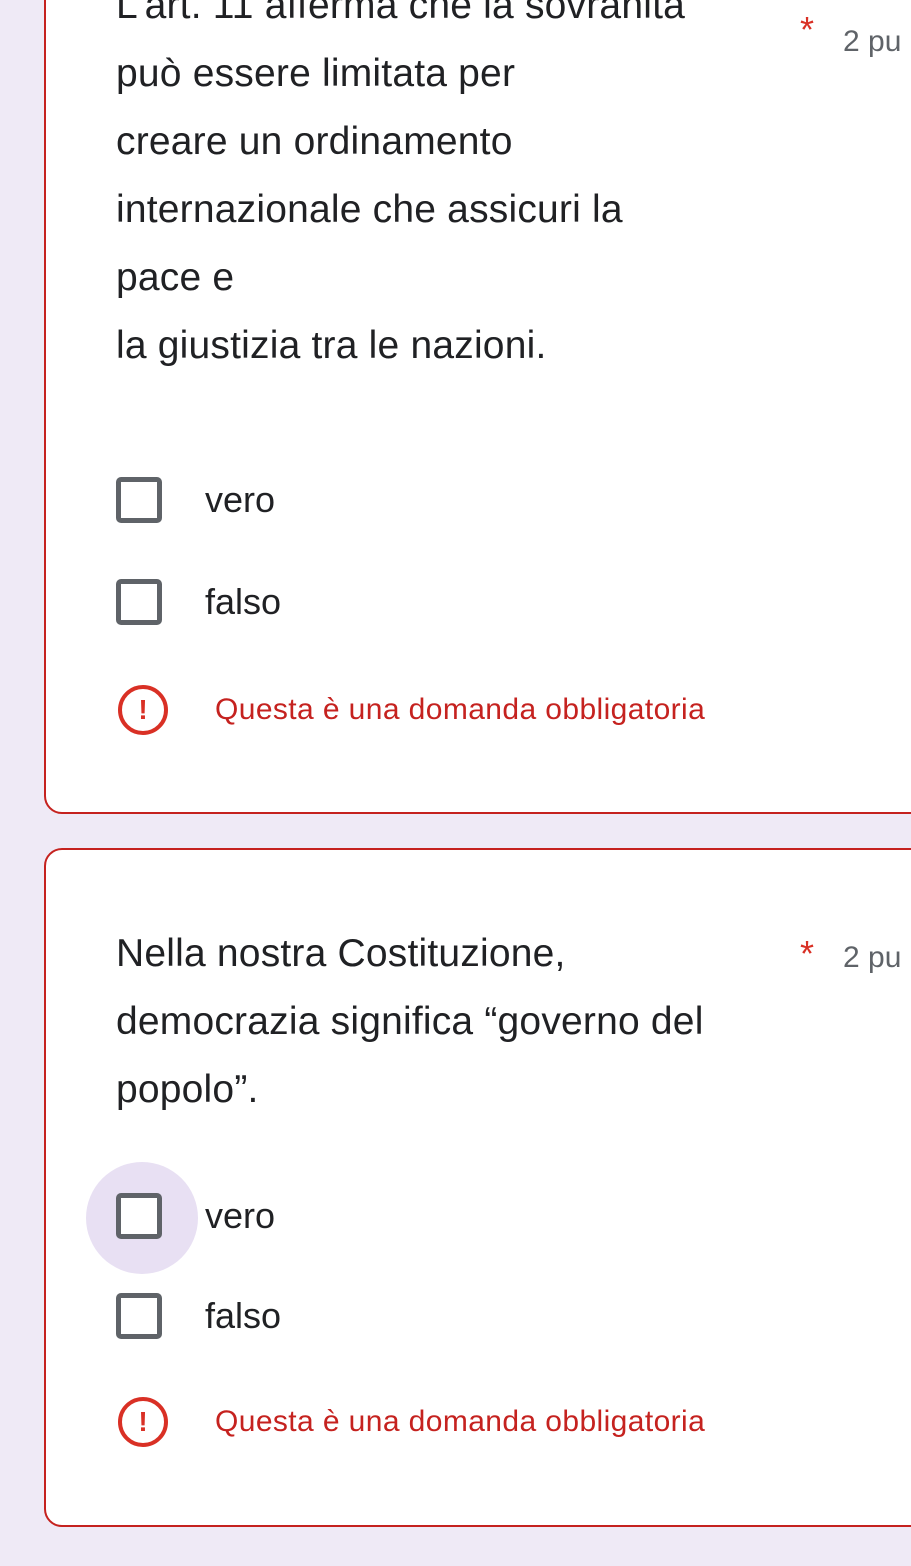 Image resolution: width=911 pixels, height=1566 pixels. What do you see at coordinates (314, 141) in the screenshot?
I see `question-title-line: creare un ordinamento` at bounding box center [314, 141].